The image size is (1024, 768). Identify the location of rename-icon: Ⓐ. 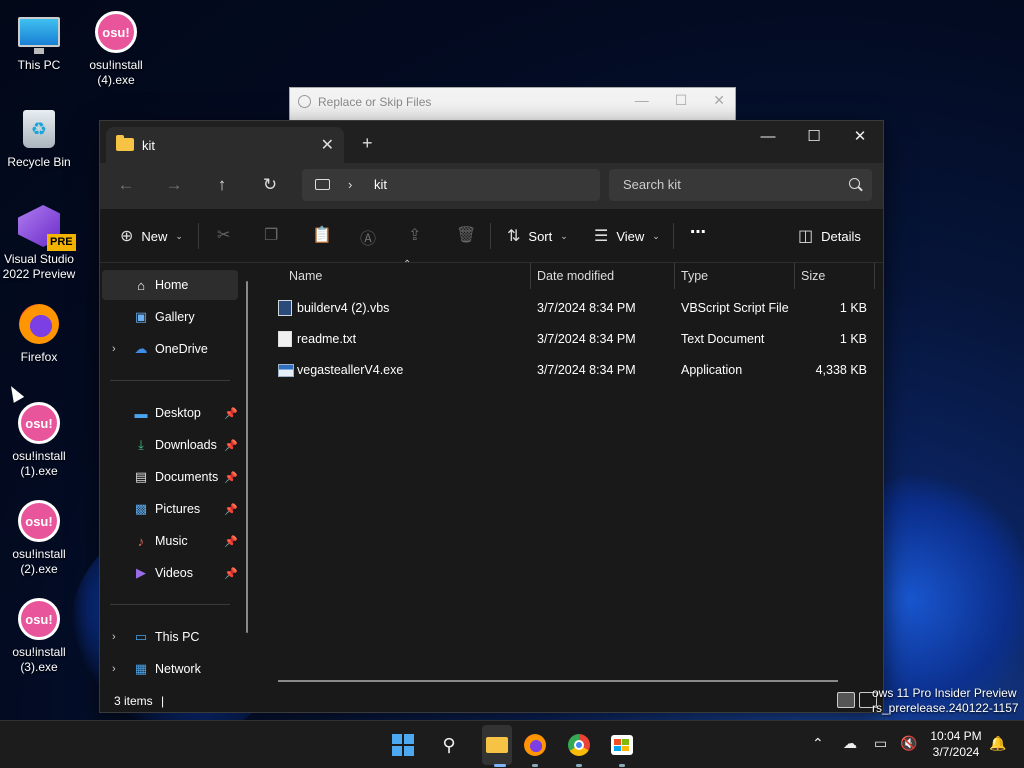
(368, 237).